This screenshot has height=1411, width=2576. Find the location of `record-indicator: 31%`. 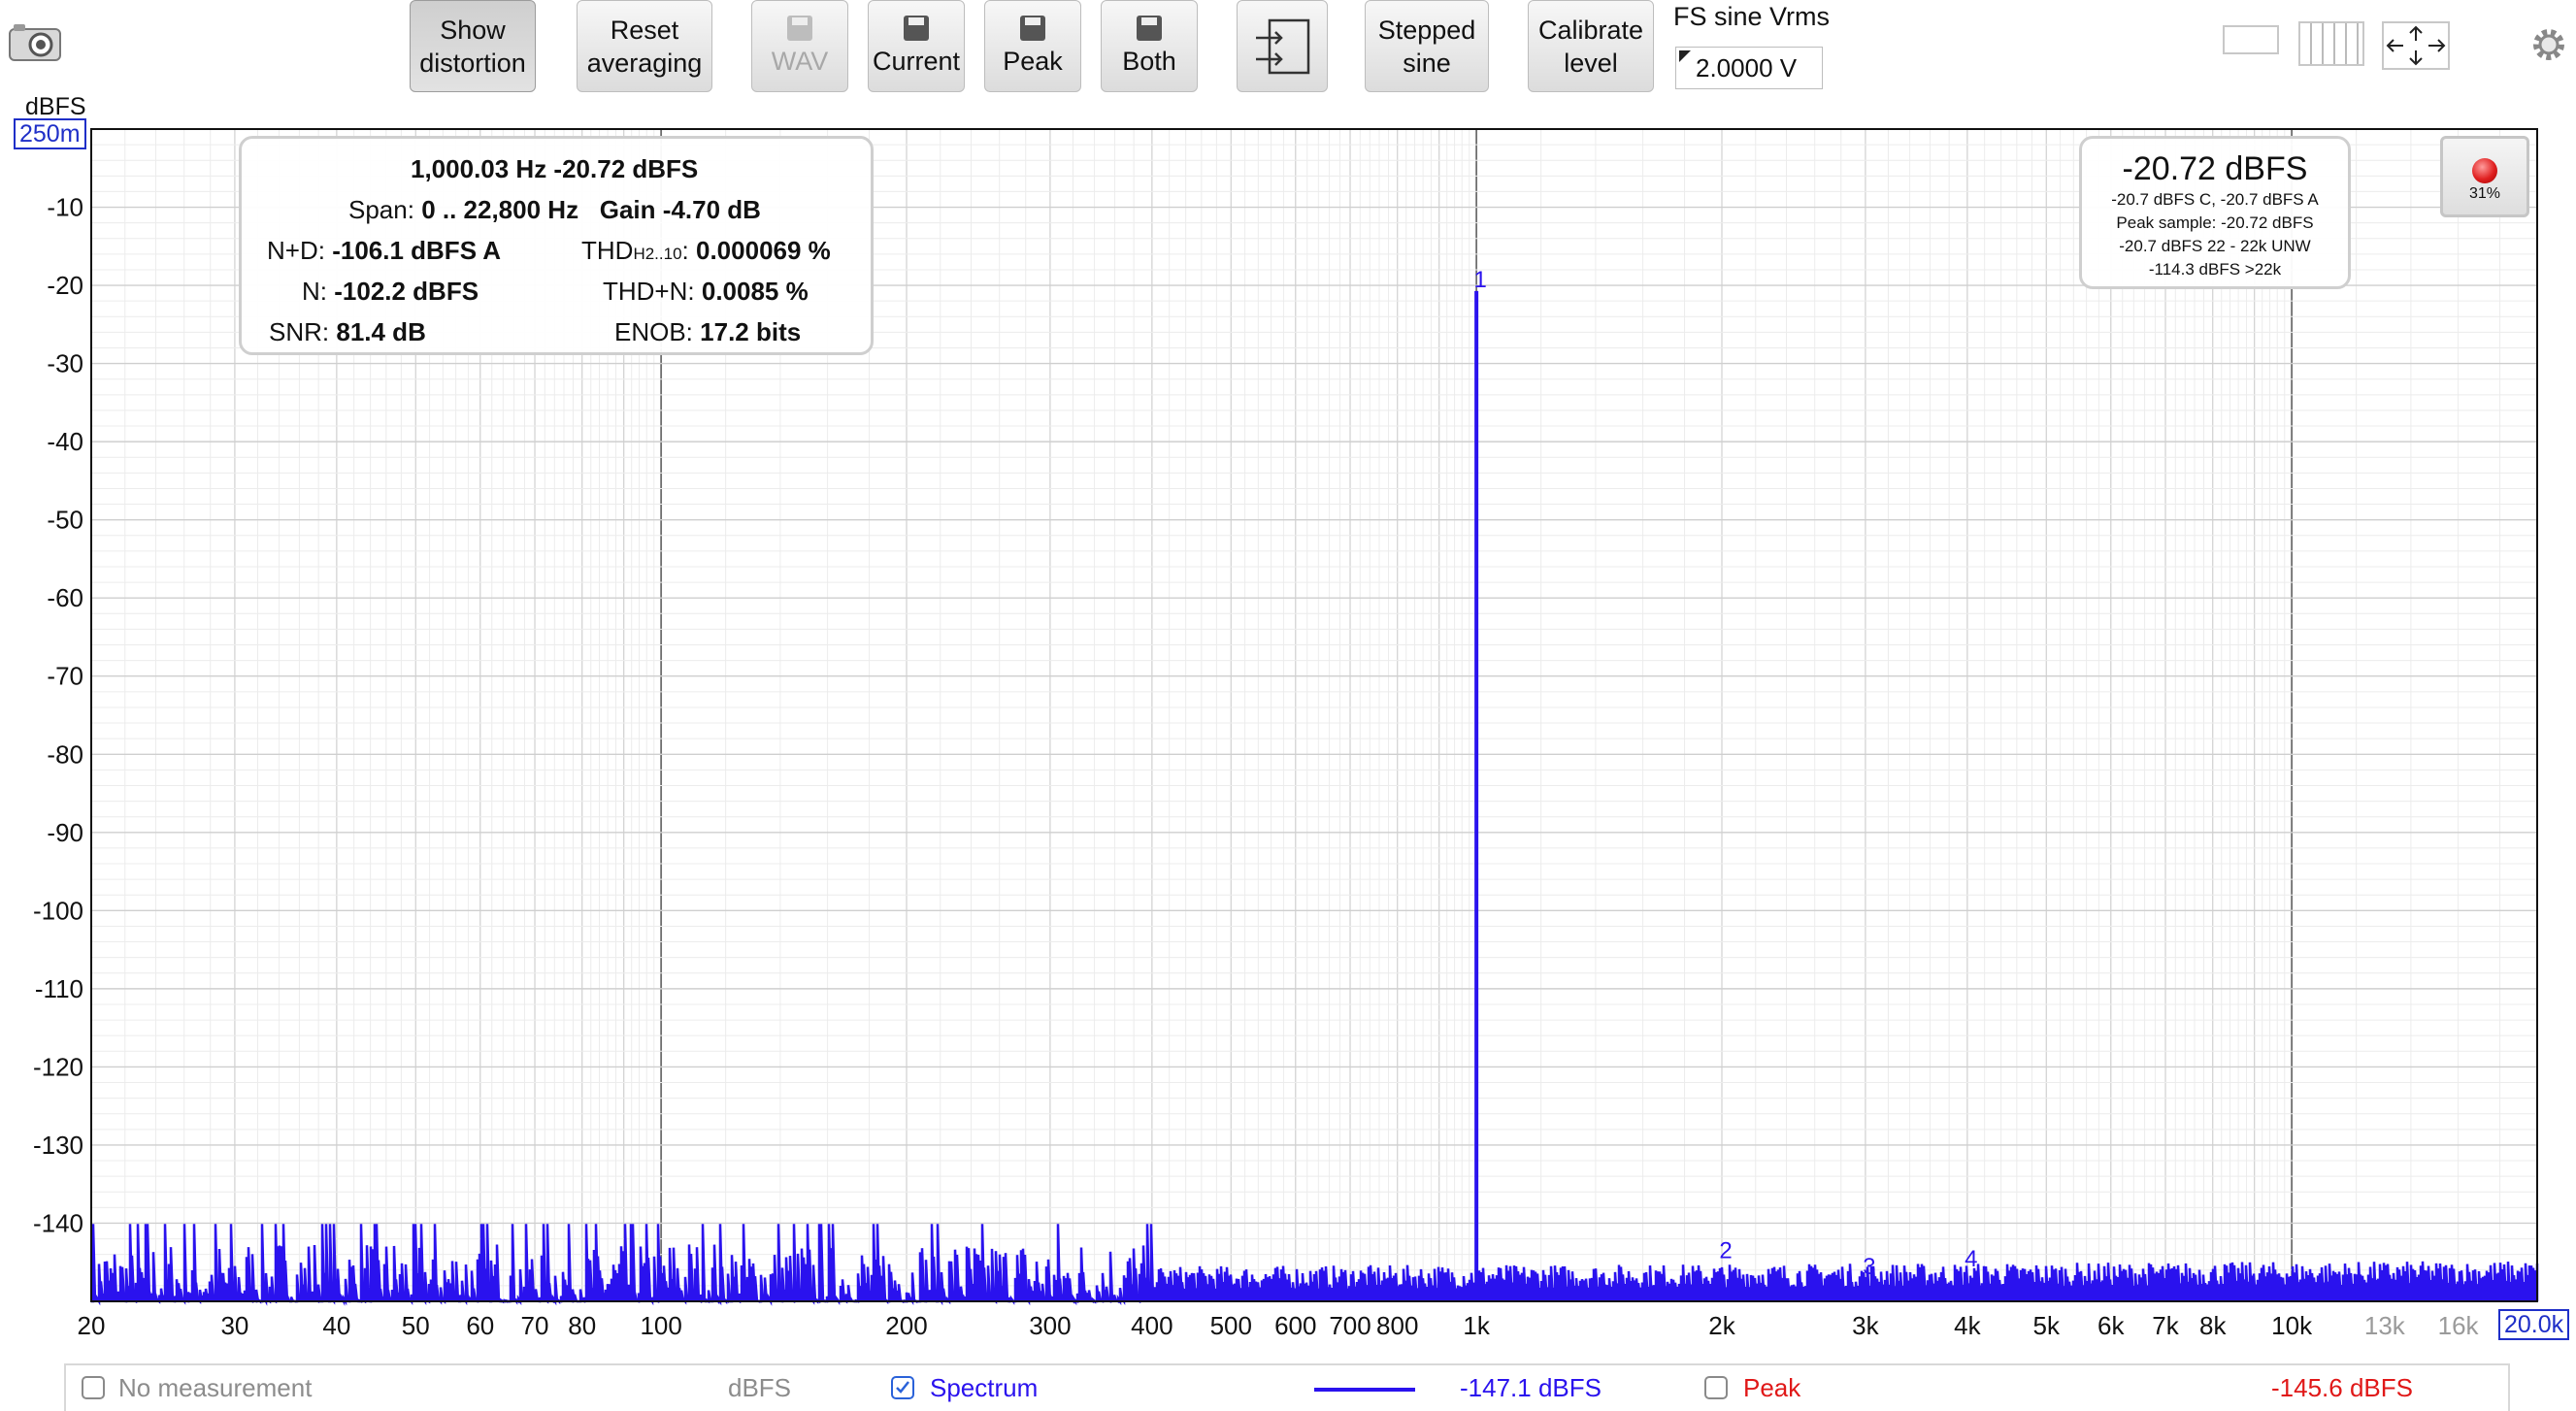

record-indicator: 31% is located at coordinates (2485, 176).